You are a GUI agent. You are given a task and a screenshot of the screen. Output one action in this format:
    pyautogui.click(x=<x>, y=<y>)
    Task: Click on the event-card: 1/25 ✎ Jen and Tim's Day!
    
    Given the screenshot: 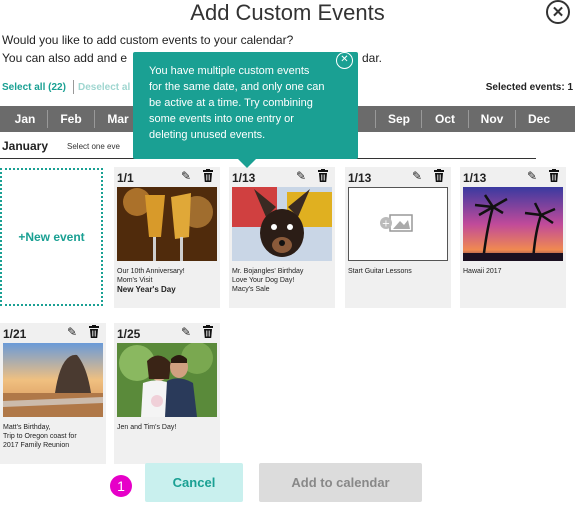 What is the action you would take?
    pyautogui.click(x=167, y=393)
    